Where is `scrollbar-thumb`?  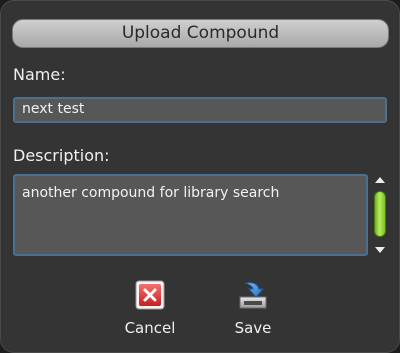
scrollbar-thumb is located at coordinates (380, 214).